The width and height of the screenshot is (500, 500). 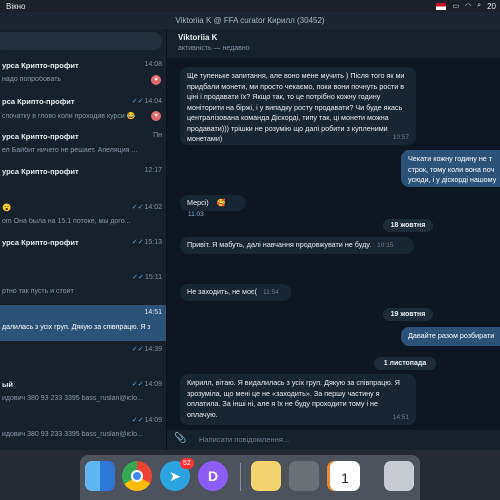 What do you see at coordinates (83, 287) in the screenshot?
I see `chat-list-item: ✓✓15:11 ртно так пусть и стоит` at bounding box center [83, 287].